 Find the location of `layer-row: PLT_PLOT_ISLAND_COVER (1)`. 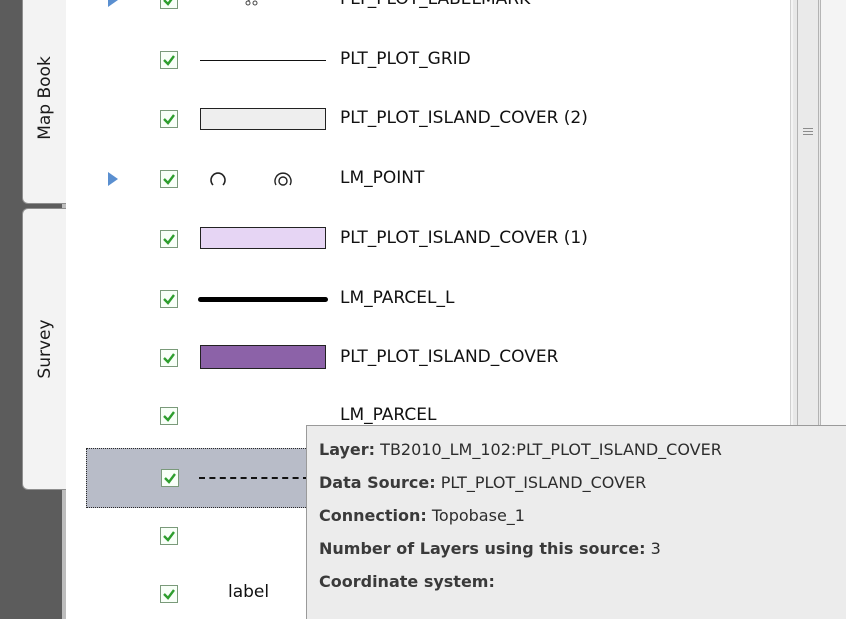

layer-row: PLT_PLOT_ISLAND_COVER (1) is located at coordinates (428, 239).